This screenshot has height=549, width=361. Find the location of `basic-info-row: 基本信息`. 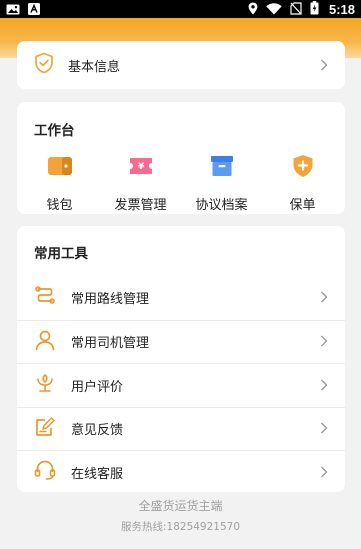

basic-info-row: 基本信息 is located at coordinates (181, 65).